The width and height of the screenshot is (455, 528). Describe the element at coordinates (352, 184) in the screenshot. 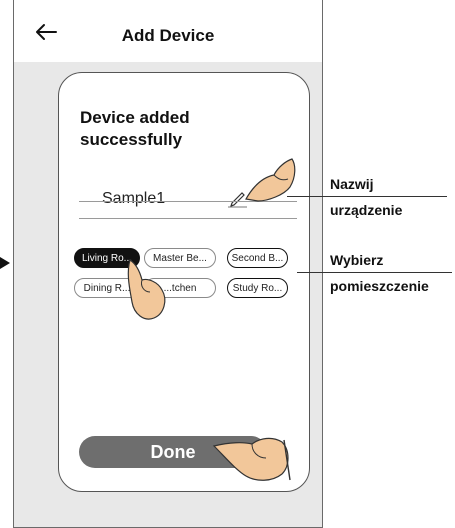

I see `rename-annotation-line1: Nazwij` at that location.